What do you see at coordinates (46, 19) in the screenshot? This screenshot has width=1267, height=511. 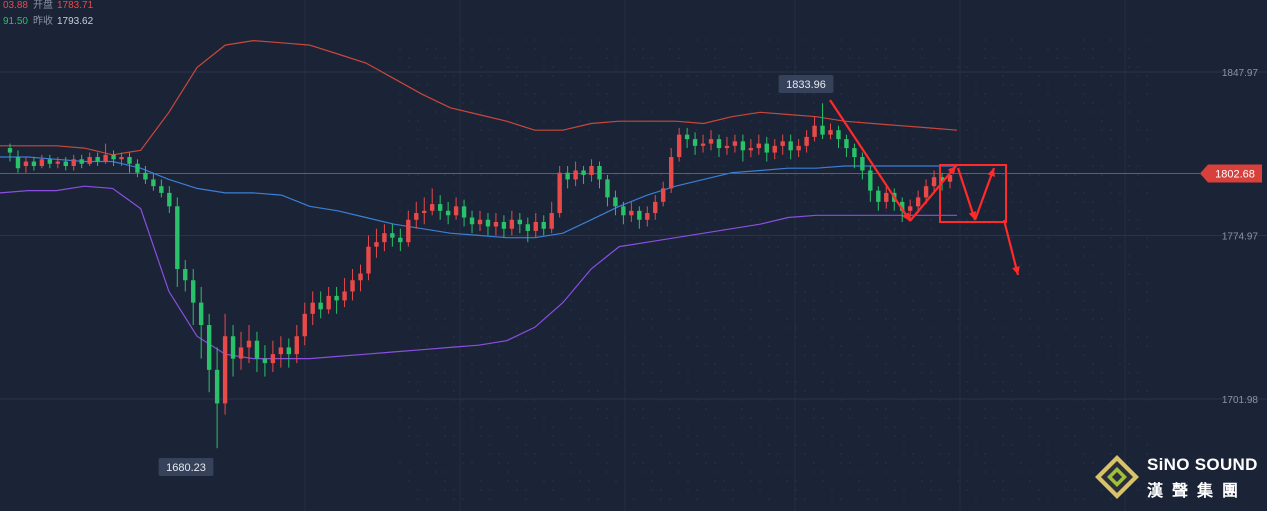 I see `header-prev-close-row: 91.50 昨收 1793.62` at bounding box center [46, 19].